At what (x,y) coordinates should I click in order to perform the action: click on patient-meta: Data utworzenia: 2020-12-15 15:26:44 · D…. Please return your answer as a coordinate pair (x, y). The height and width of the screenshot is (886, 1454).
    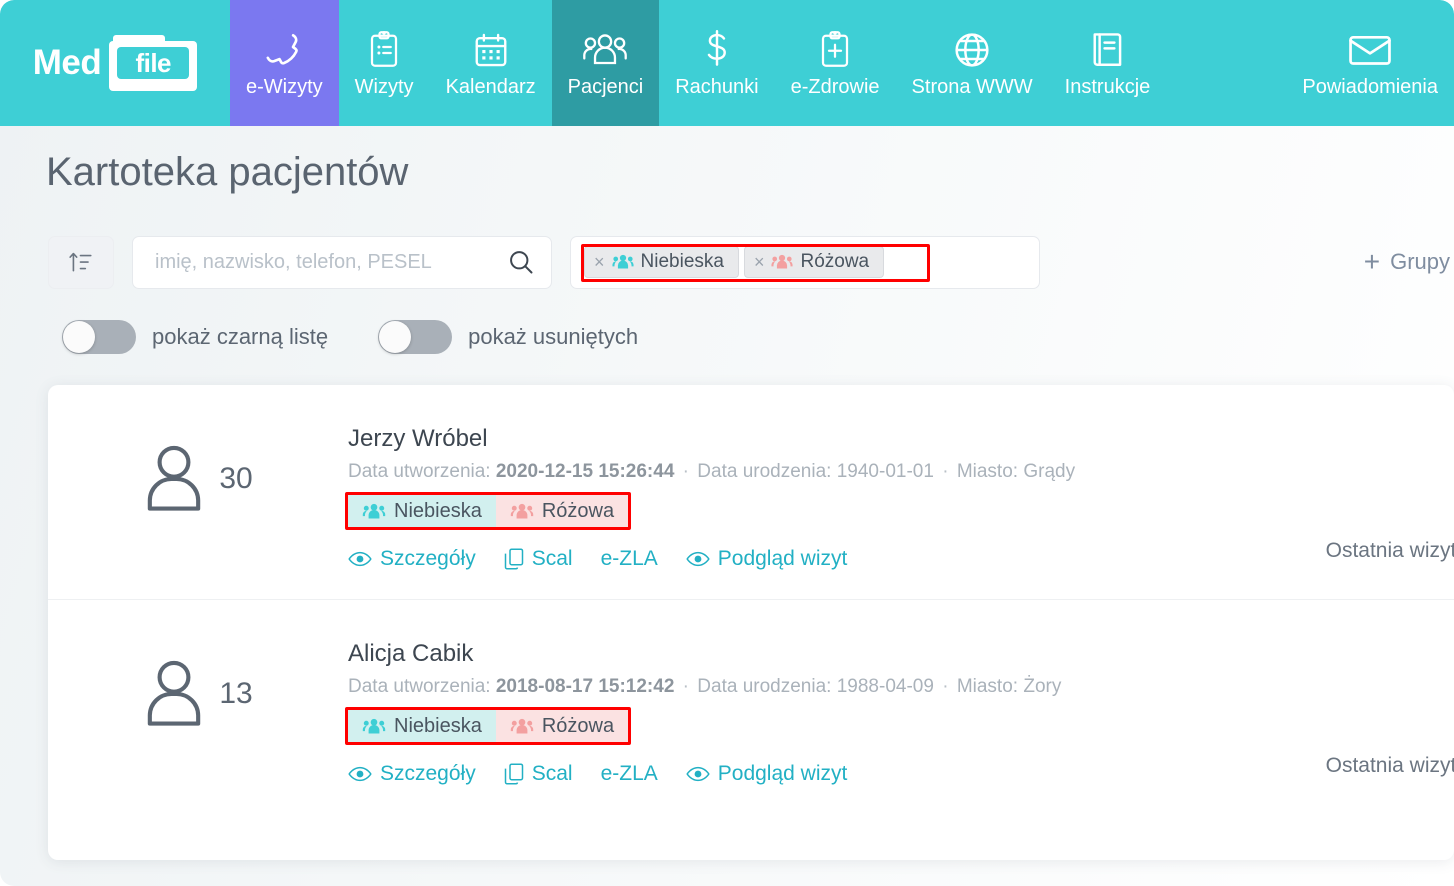
    Looking at the image, I should click on (891, 472).